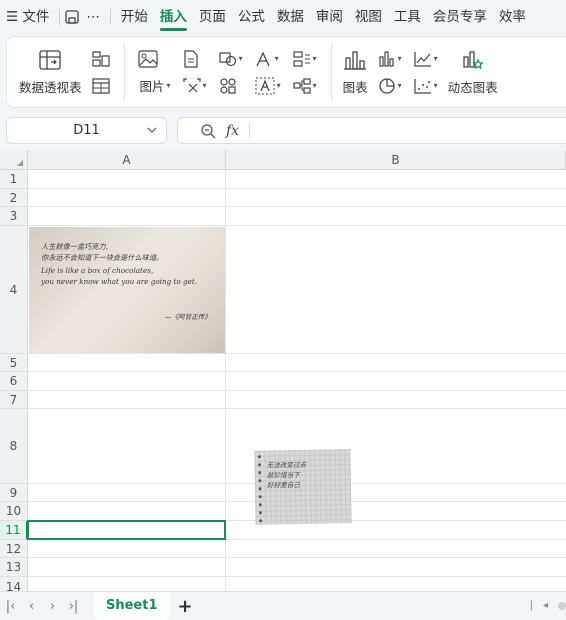  I want to click on illustration-col-2: ▾, so click(195, 72).